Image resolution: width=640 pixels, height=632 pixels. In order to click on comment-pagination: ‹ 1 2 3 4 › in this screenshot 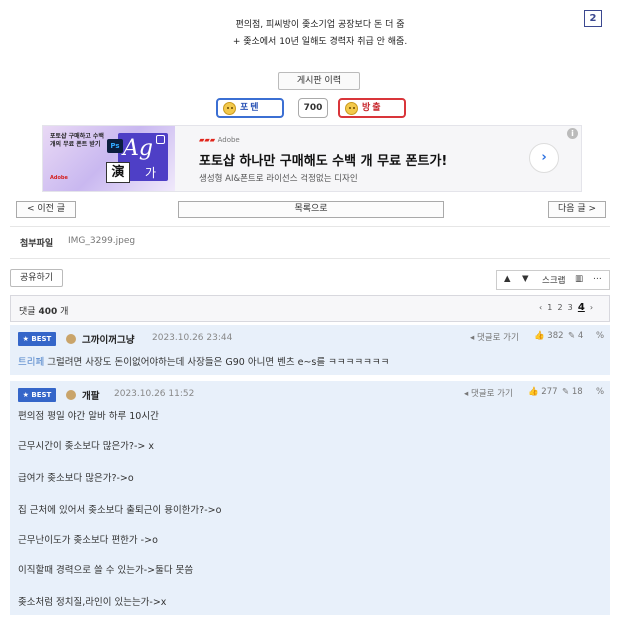, I will do `click(566, 307)`.